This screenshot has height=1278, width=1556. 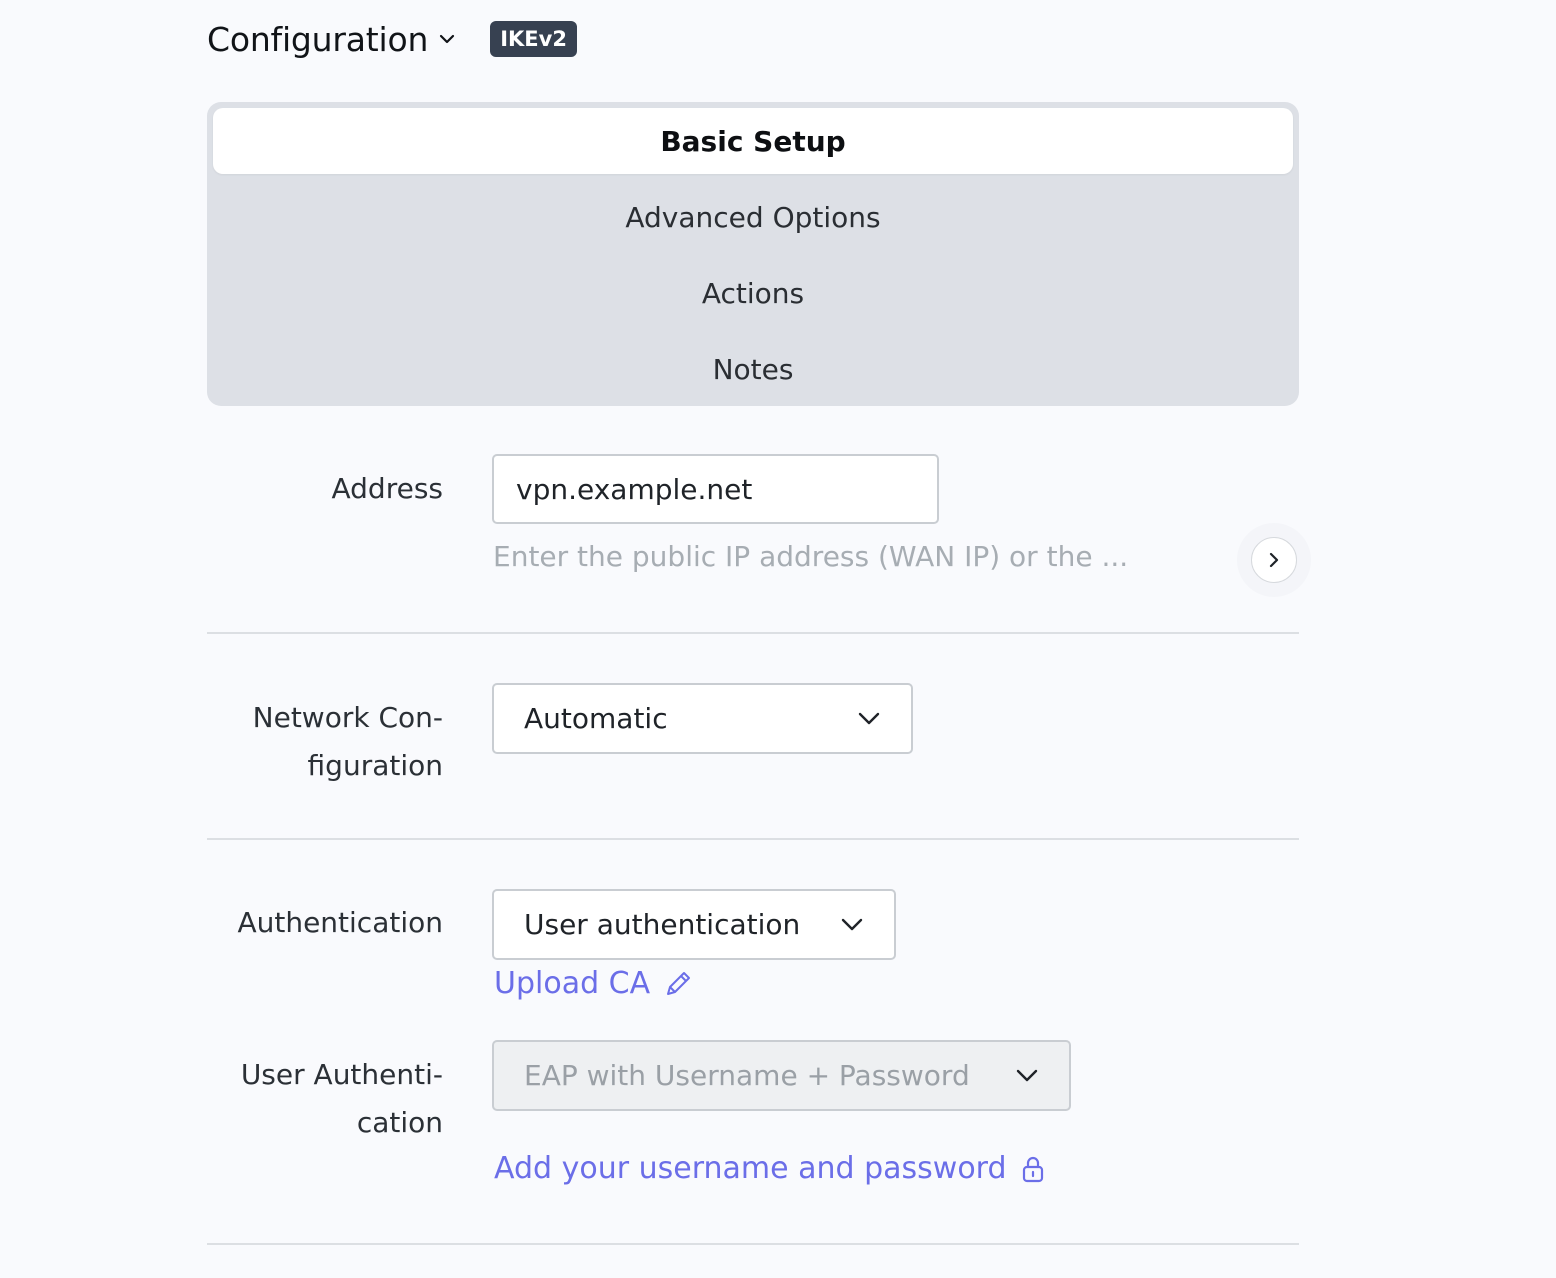 What do you see at coordinates (341, 1074) in the screenshot?
I see `user-auth-label-line1: User Authenti-` at bounding box center [341, 1074].